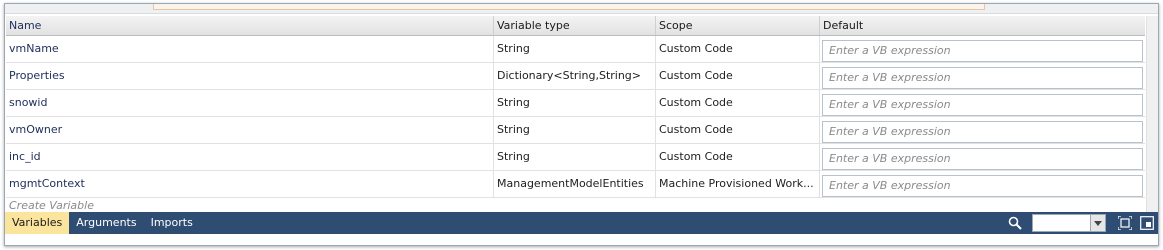 Image resolution: width=1163 pixels, height=250 pixels. Describe the element at coordinates (1152, 114) in the screenshot. I see `vertical-scrollbar` at that location.